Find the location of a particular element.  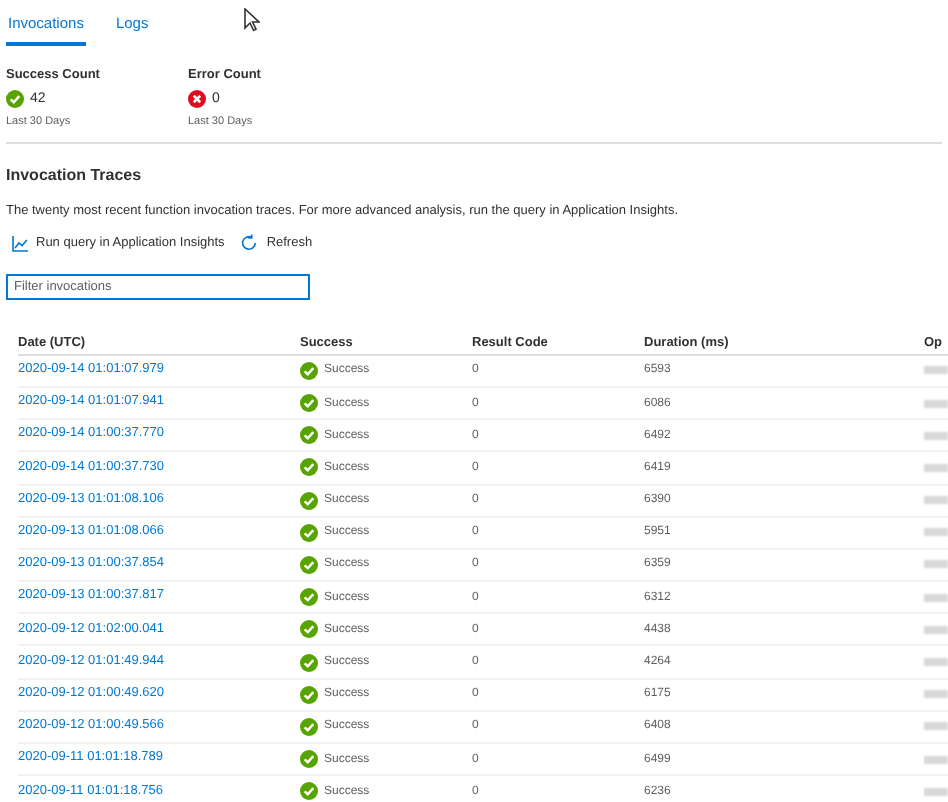

error-icon is located at coordinates (197, 99).